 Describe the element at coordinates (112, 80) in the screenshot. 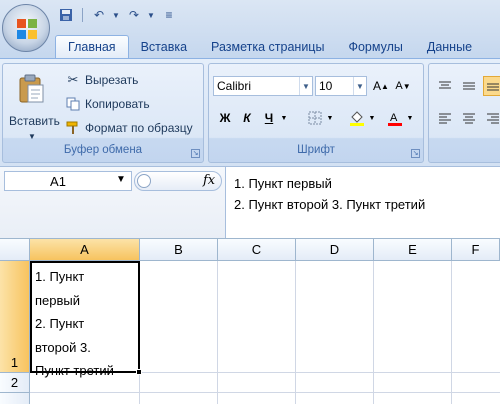

I see `cut-label: Вырезать` at that location.